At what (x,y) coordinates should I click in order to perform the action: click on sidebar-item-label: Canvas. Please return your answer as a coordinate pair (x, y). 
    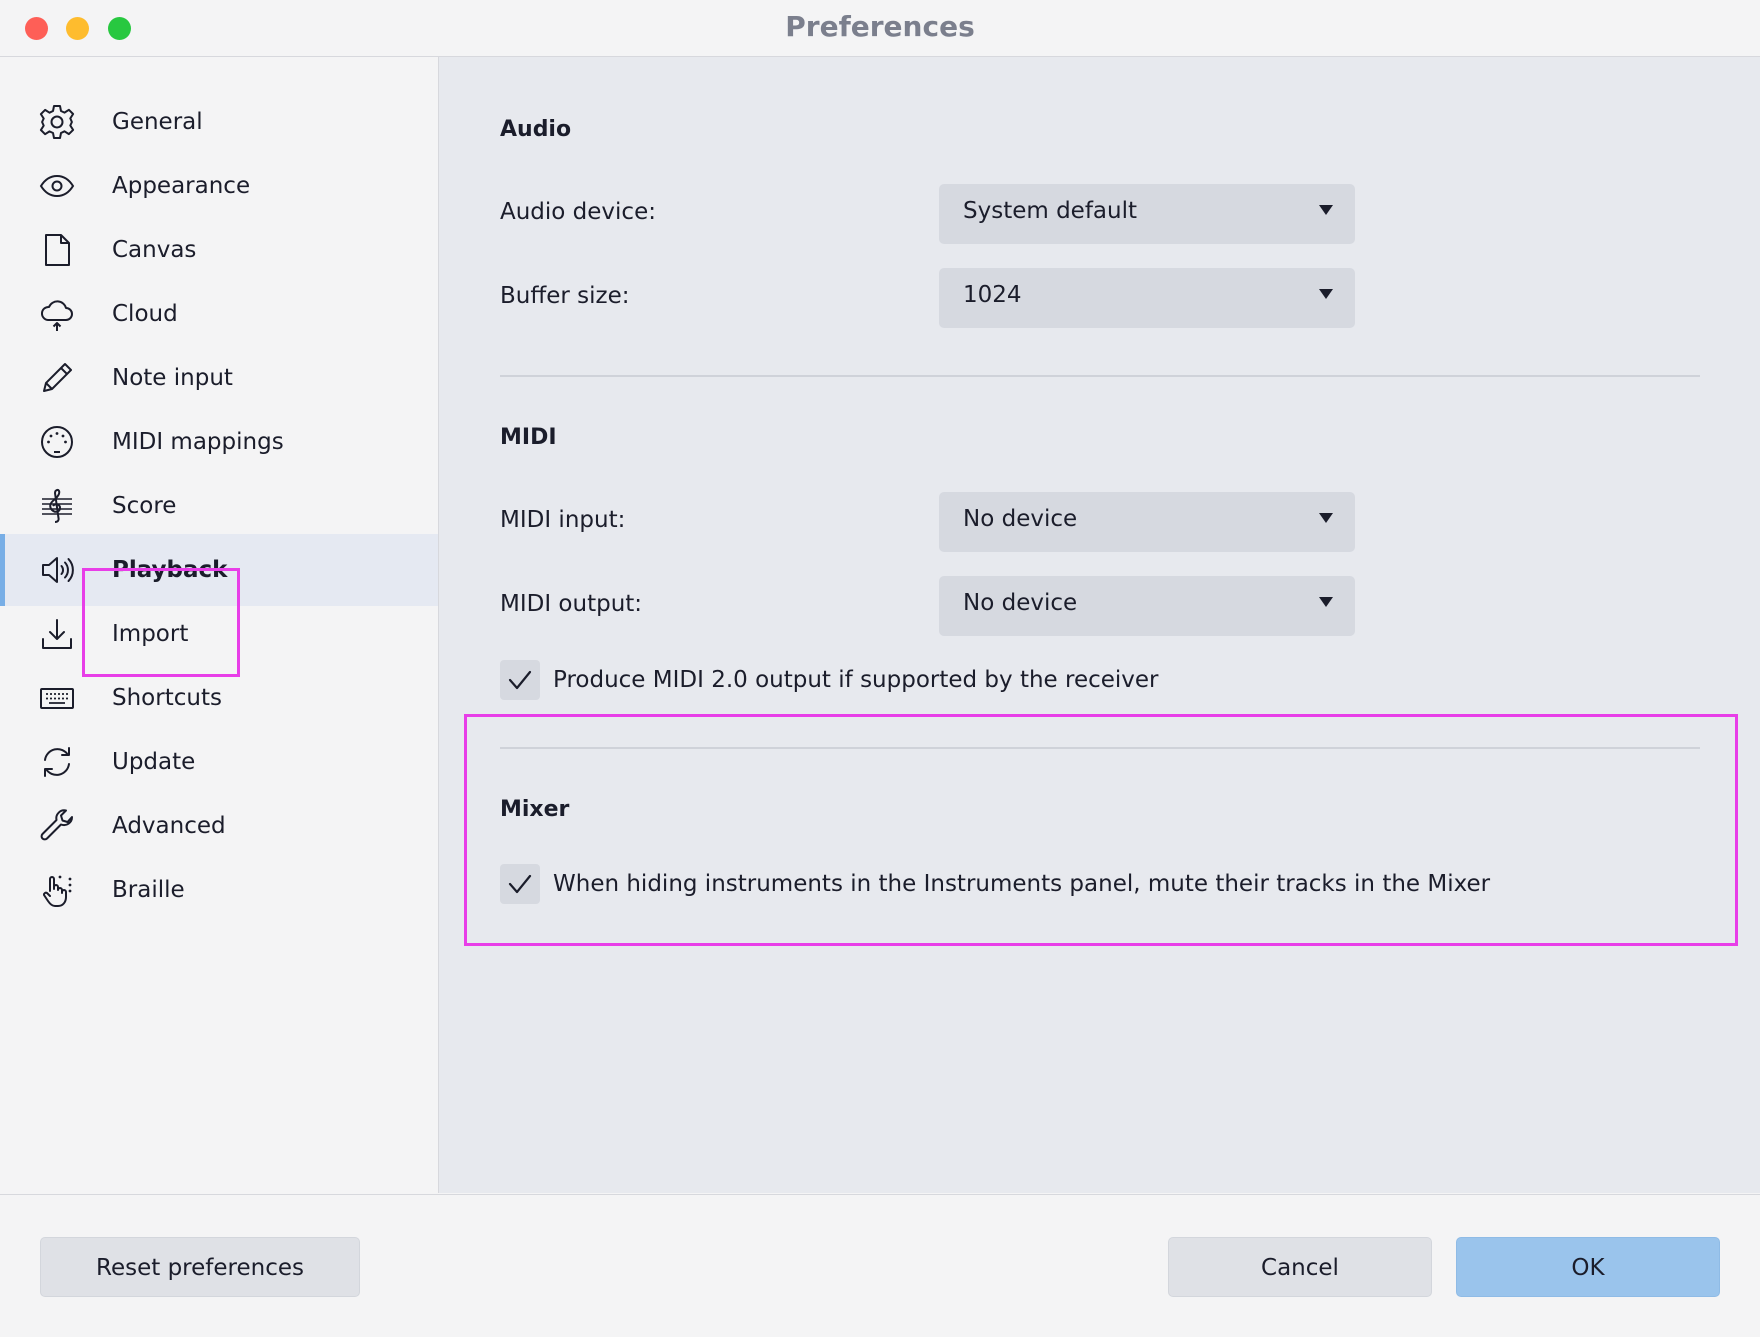
    Looking at the image, I should click on (154, 250).